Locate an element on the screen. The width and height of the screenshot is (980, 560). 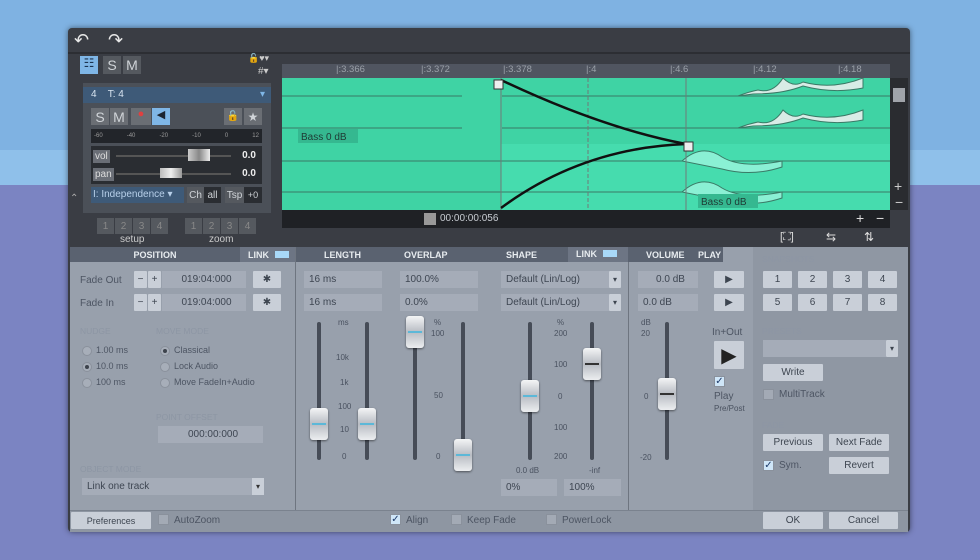
channel-value: all is located at coordinates (212, 195).